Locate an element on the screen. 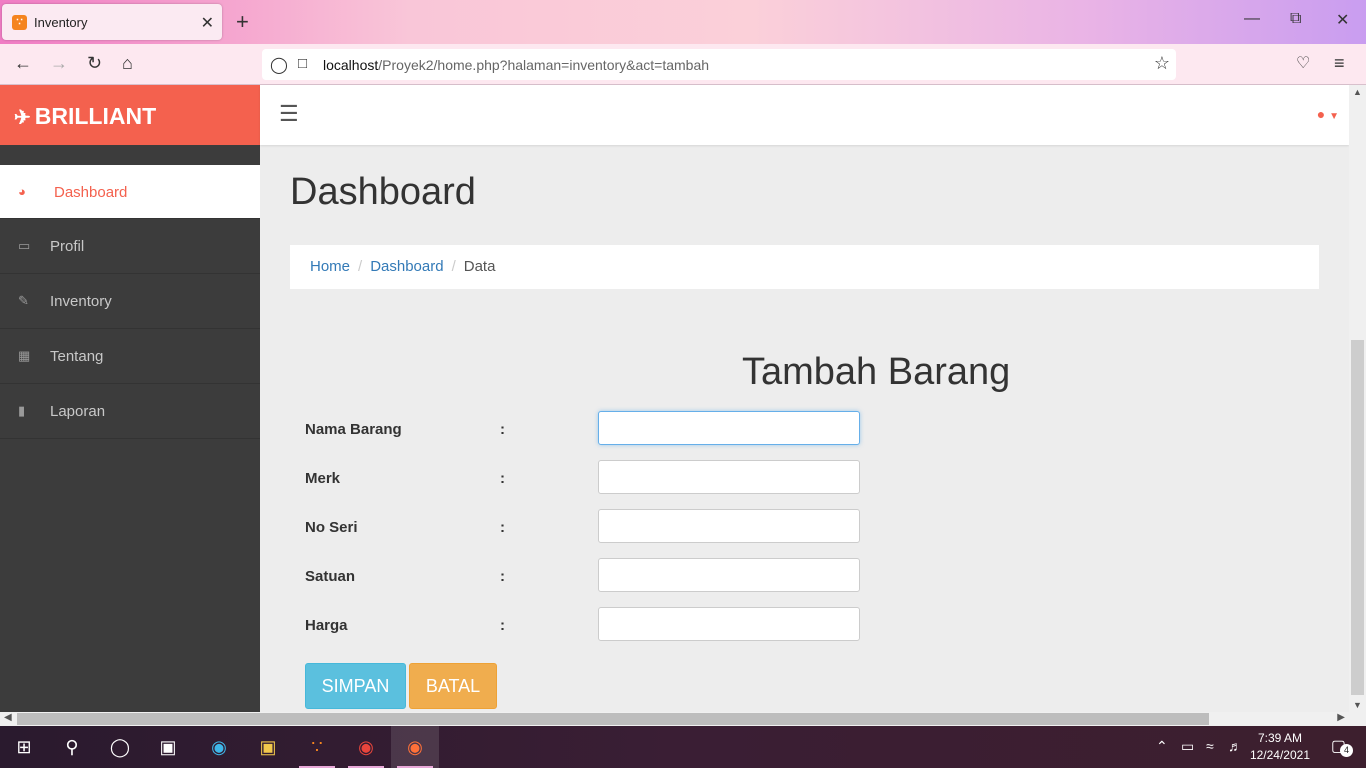 The image size is (1366, 768). vertical-scroll-thumb is located at coordinates (1357, 517).